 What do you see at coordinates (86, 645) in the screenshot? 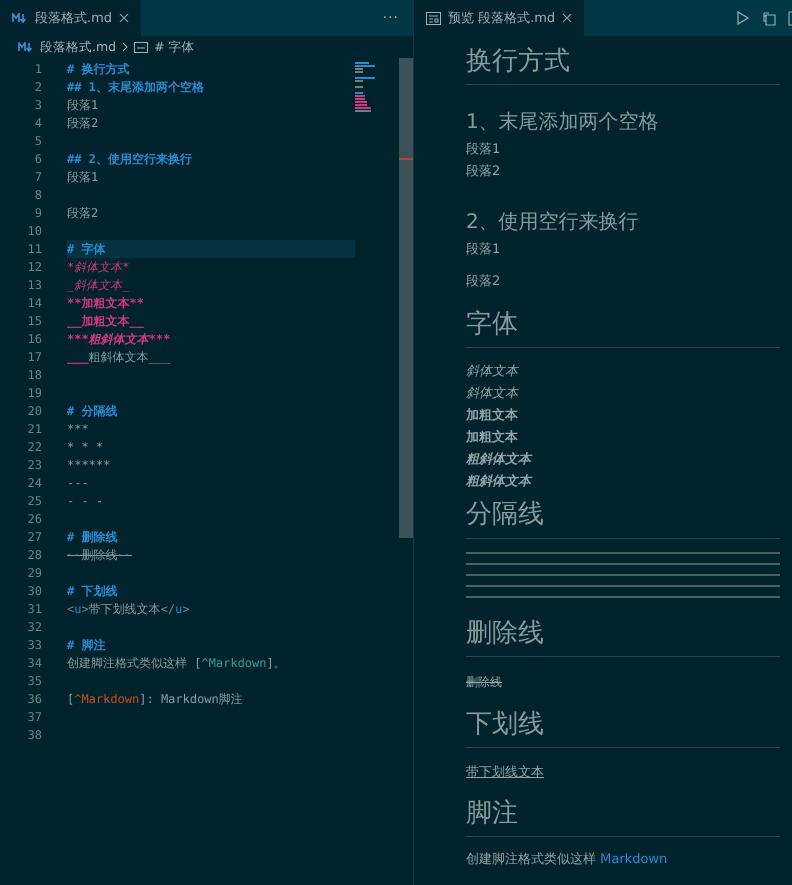
I see `code-line: # 脚注` at bounding box center [86, 645].